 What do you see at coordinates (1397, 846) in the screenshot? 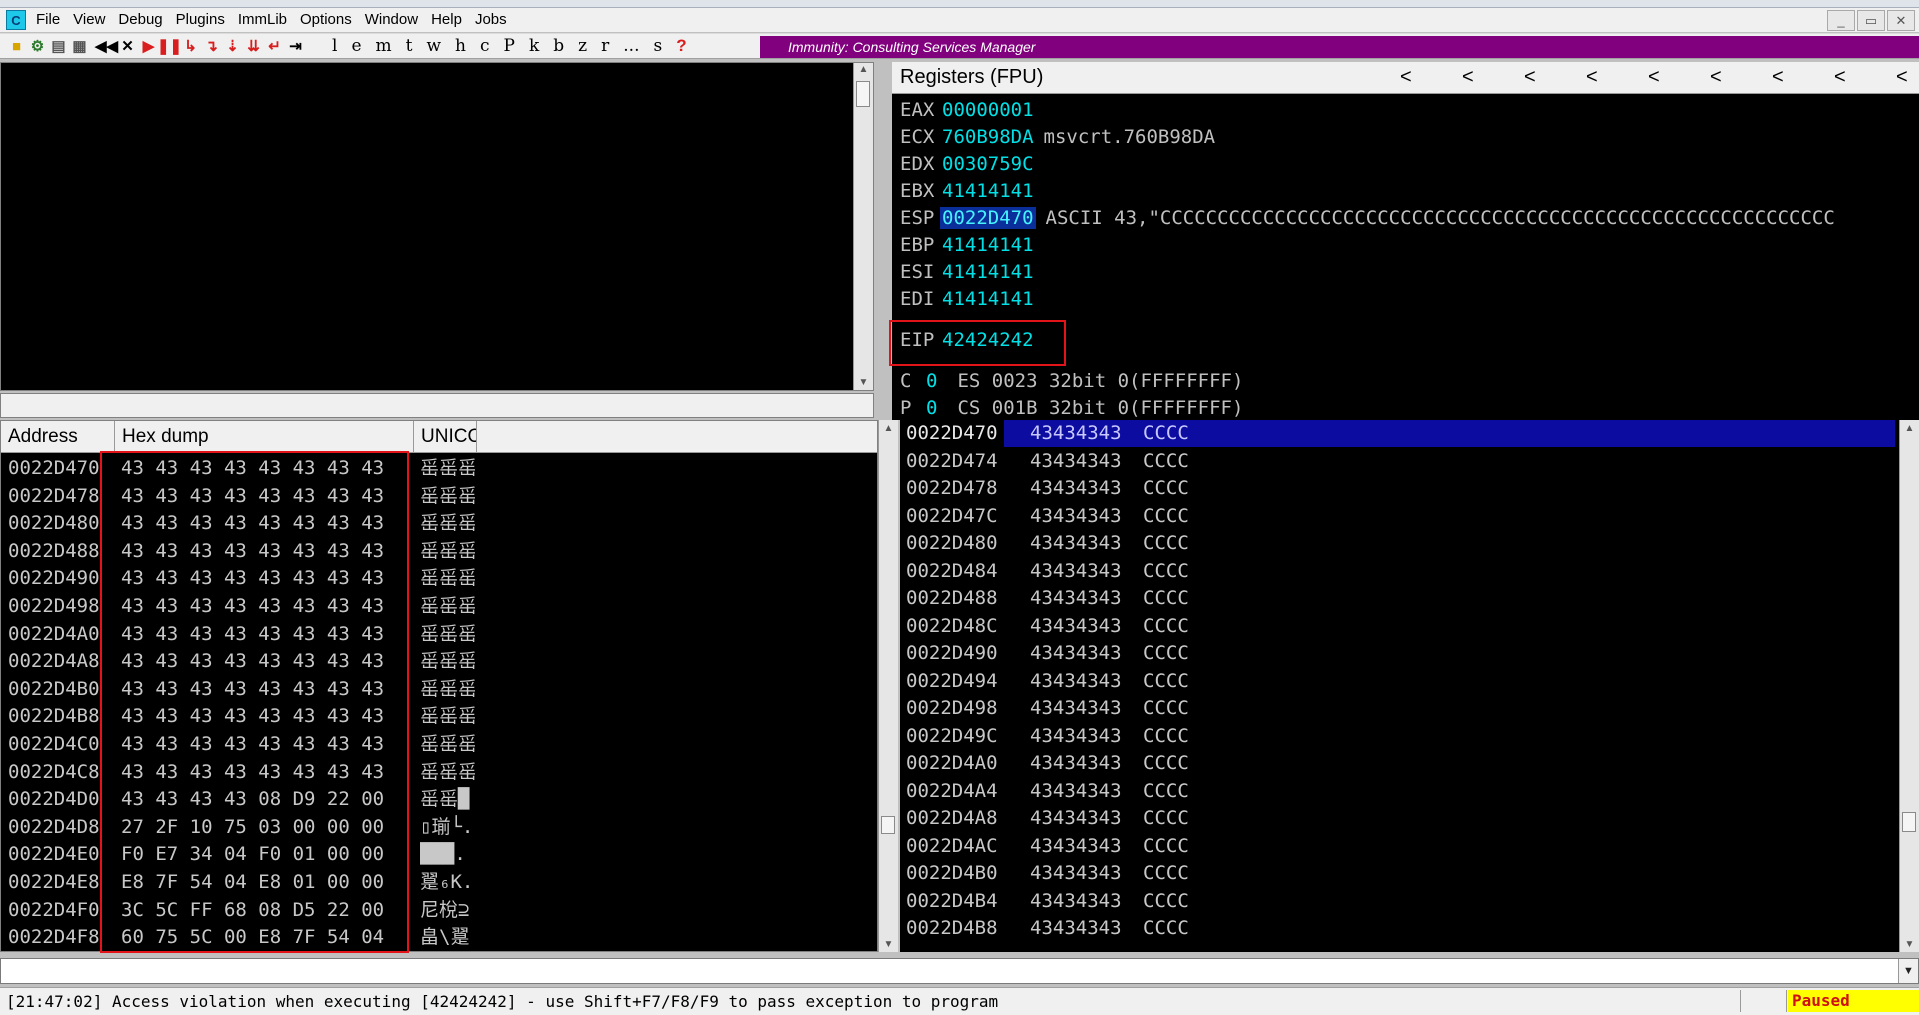
I see `stack-row: 0022D4AC 43434343 CCCC` at bounding box center [1397, 846].